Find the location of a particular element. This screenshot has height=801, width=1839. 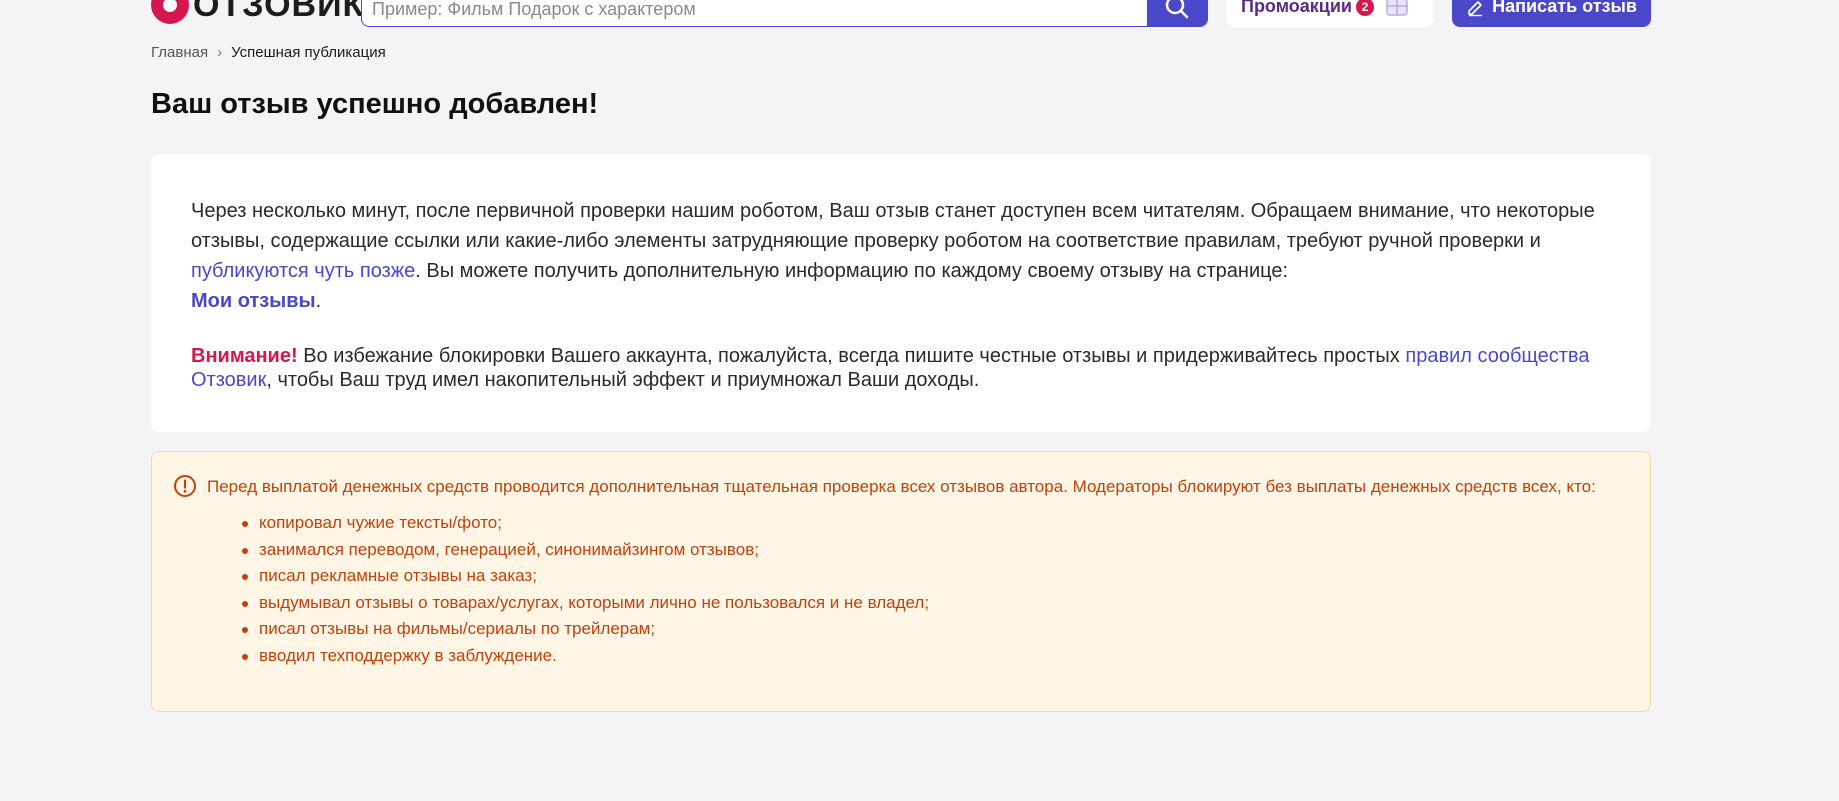

site-header: ОТЗОВИК Промоакции 2 Написать отзыв is located at coordinates (919, 15).